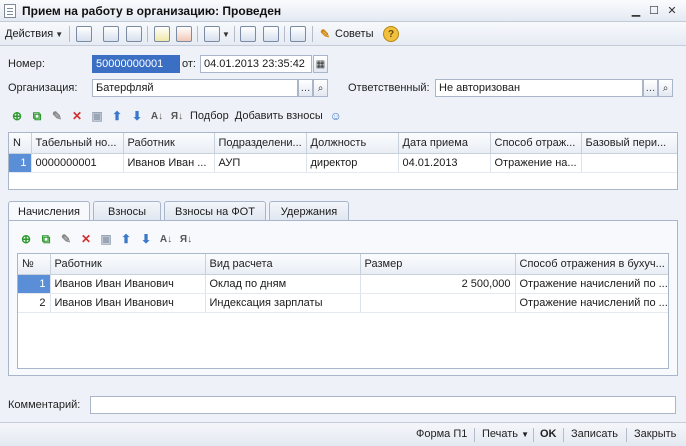 The width and height of the screenshot is (686, 446). I want to click on edit-doc-icon, so click(134, 34).